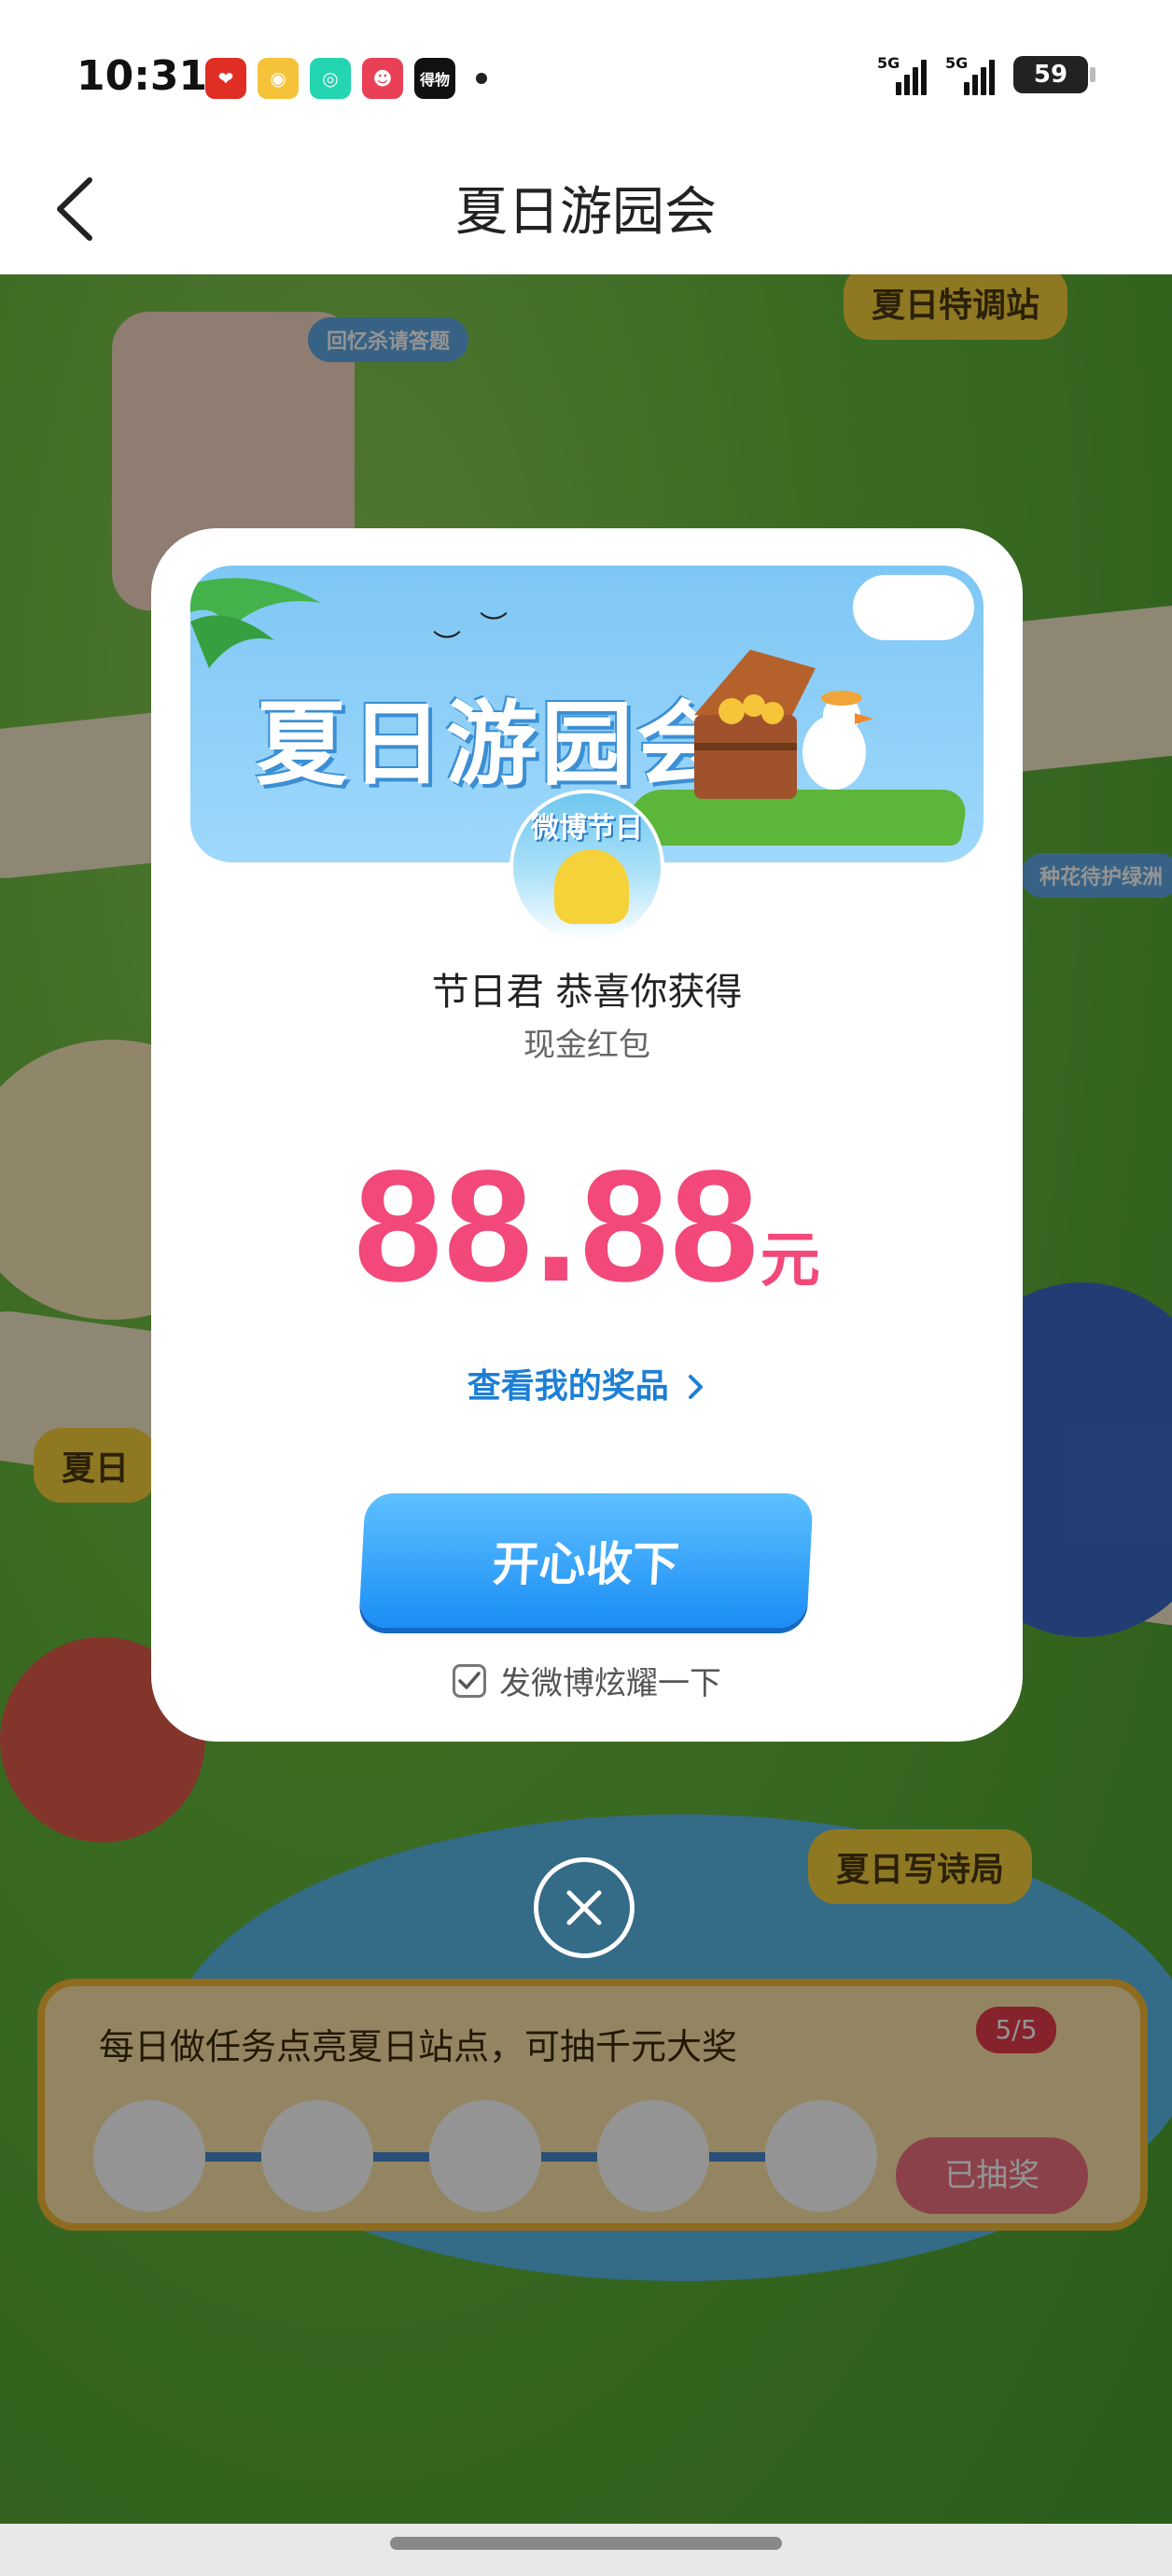 The height and width of the screenshot is (2576, 1172). What do you see at coordinates (586, 74) in the screenshot?
I see `status-bar: 10:31 ❤ ◉ ◎ ☻ 得物 5G 5G 59` at bounding box center [586, 74].